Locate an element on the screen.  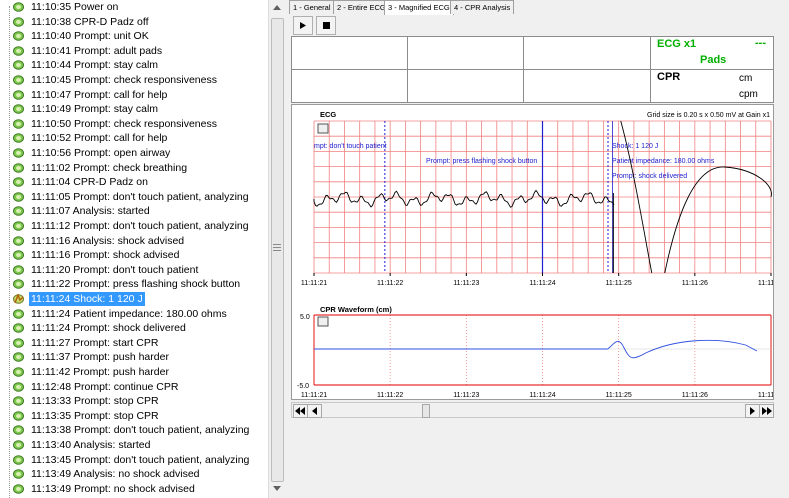
event-row: 11:13:40 Analysis: started is located at coordinates (134, 445).